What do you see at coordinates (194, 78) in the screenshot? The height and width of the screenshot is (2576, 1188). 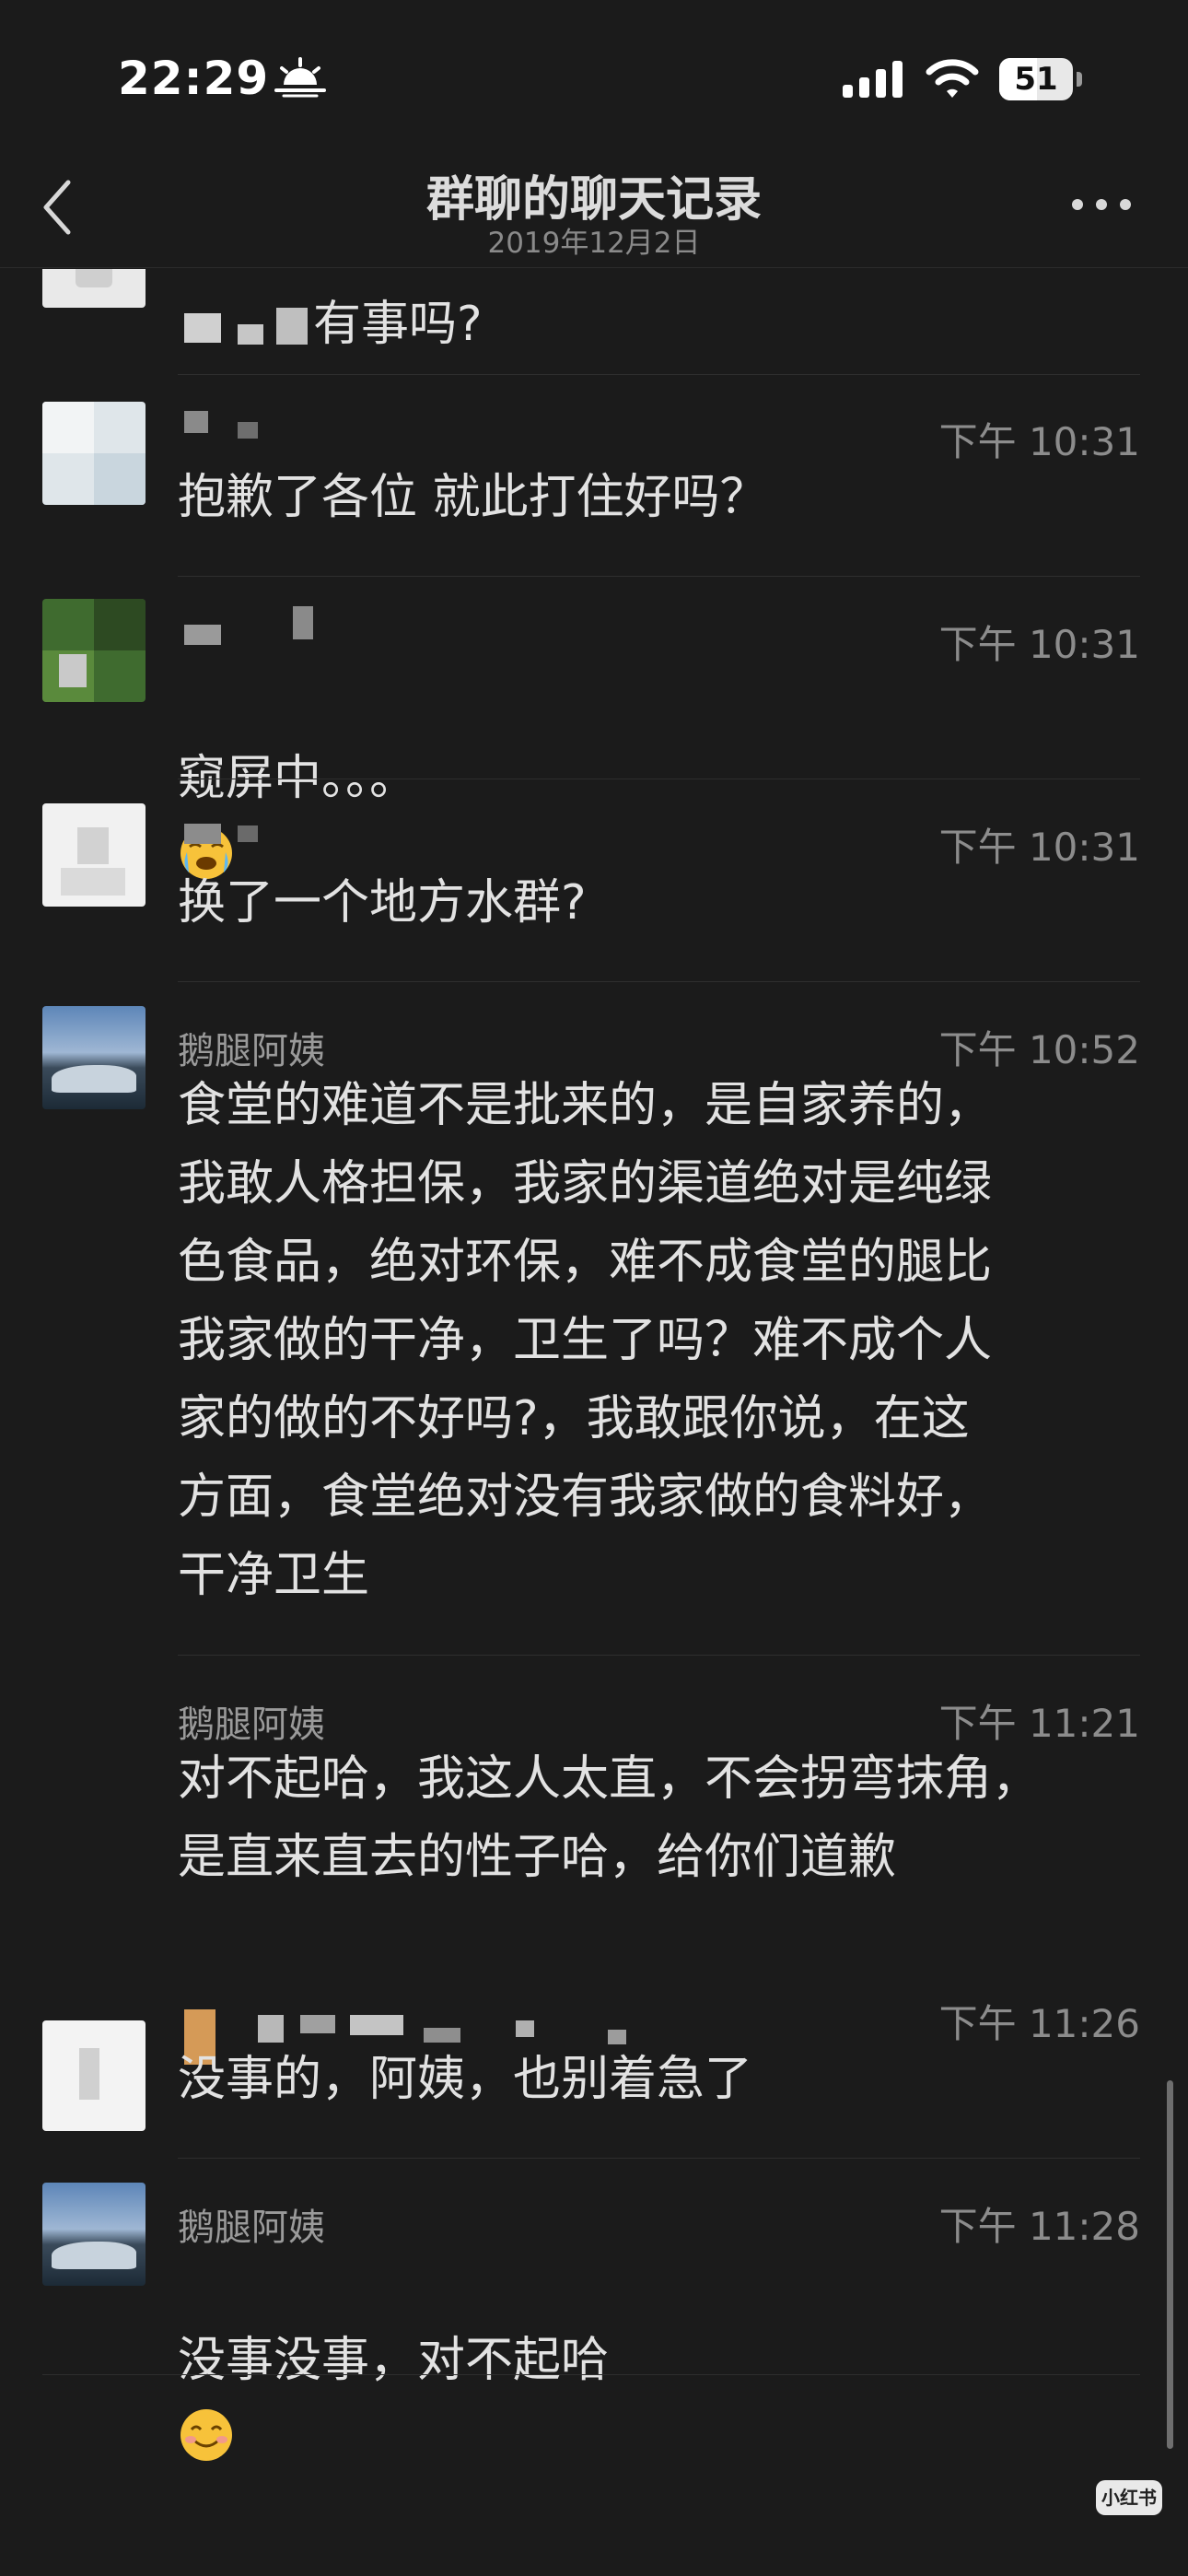 I see `status-time: 22:29` at bounding box center [194, 78].